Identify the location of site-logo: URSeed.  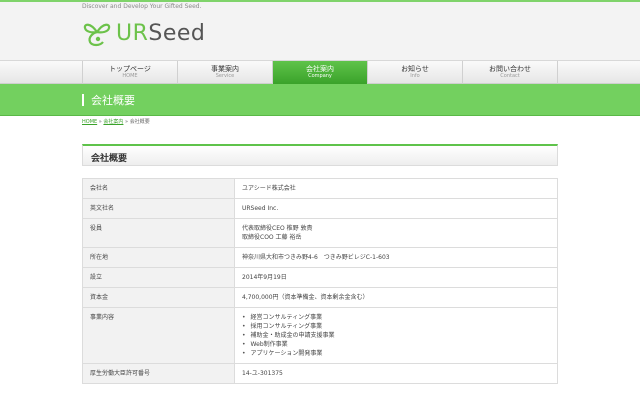
(143, 33).